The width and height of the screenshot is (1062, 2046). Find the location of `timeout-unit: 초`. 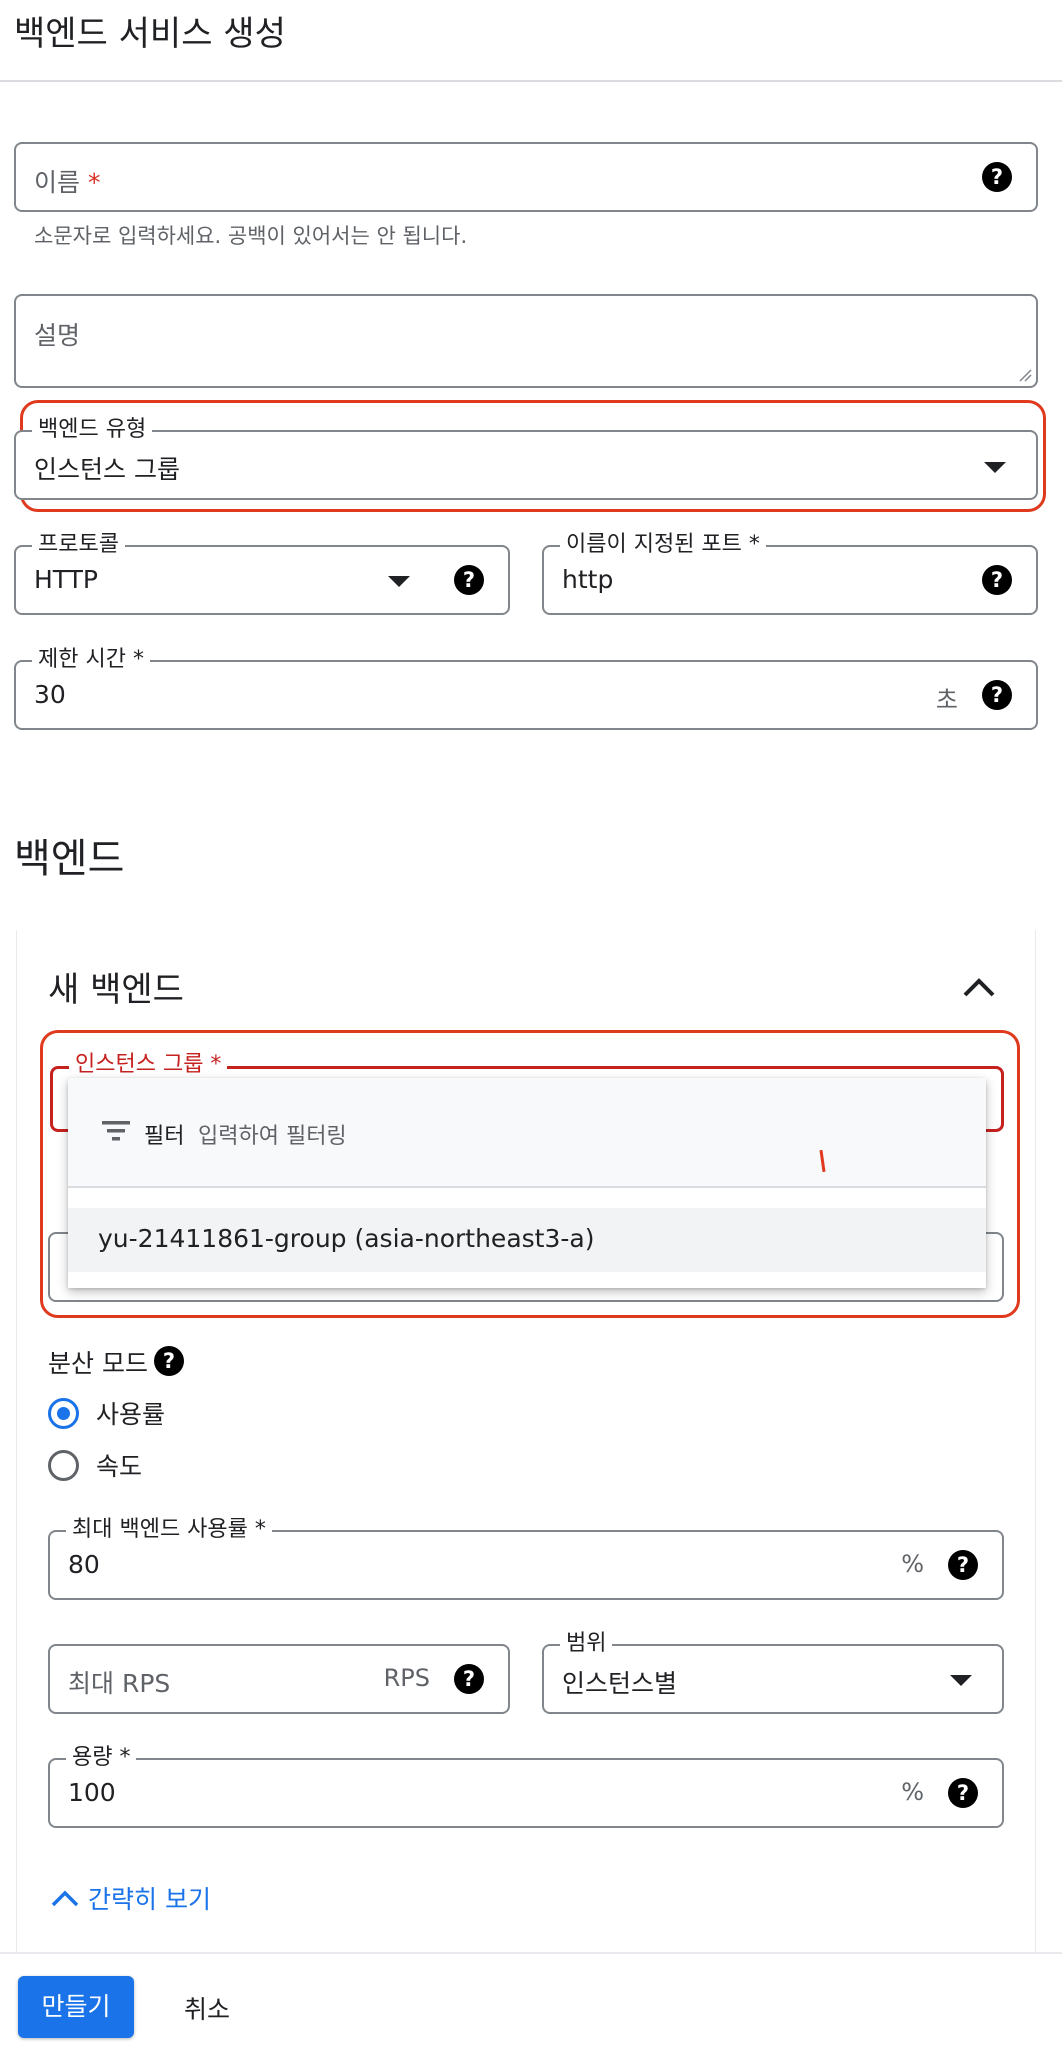

timeout-unit: 초 is located at coordinates (946, 700).